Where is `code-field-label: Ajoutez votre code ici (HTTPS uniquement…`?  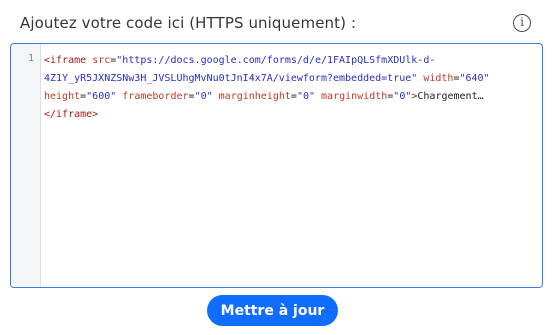
code-field-label: Ajoutez votre code ici (HTTPS uniquement… is located at coordinates (188, 23).